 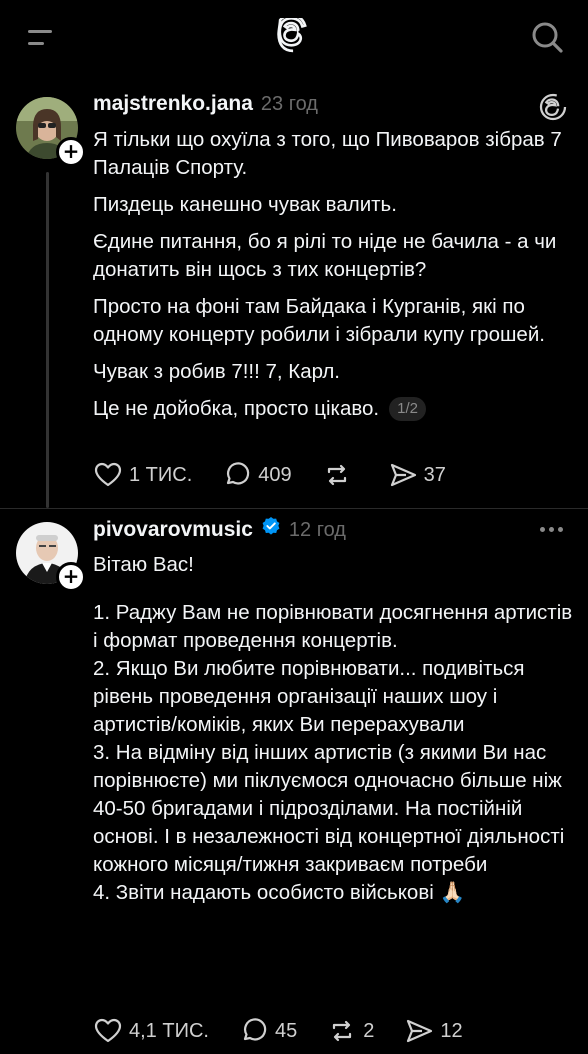 I want to click on post-meta: majstrenko.jana 23 год, so click(x=205, y=107).